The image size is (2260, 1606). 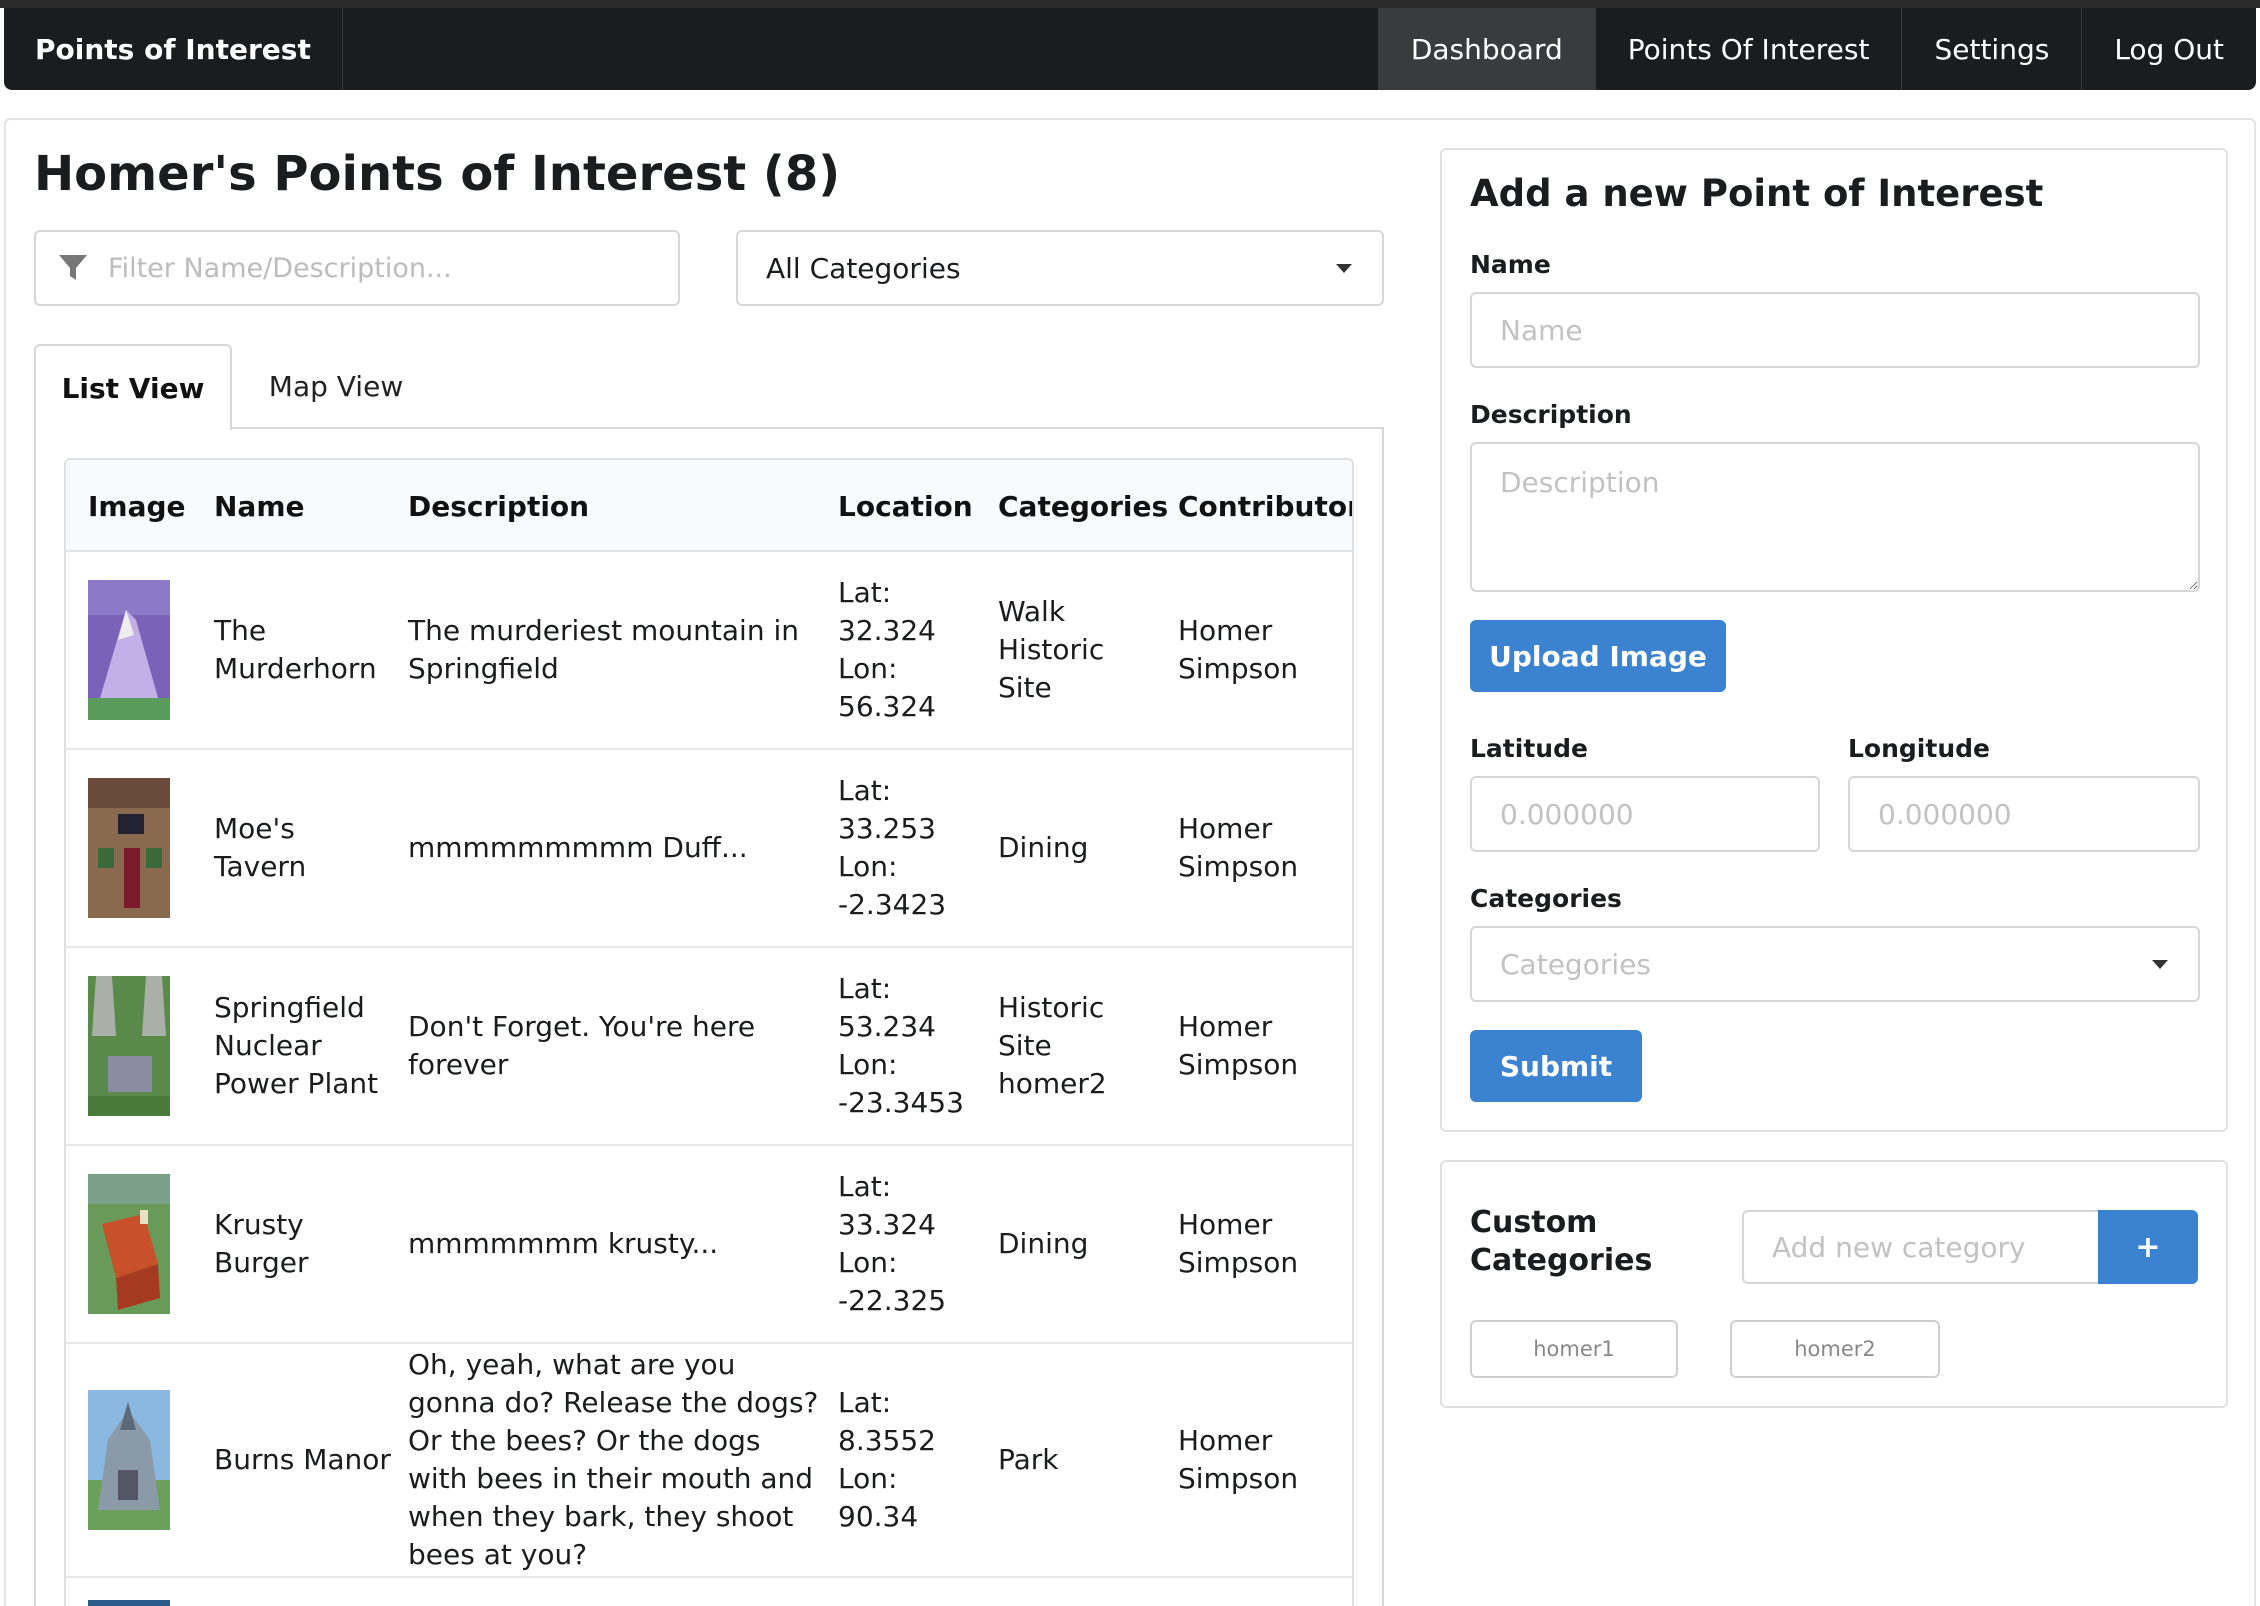 I want to click on poi-lon: Lon: 90.34, so click(x=878, y=1497).